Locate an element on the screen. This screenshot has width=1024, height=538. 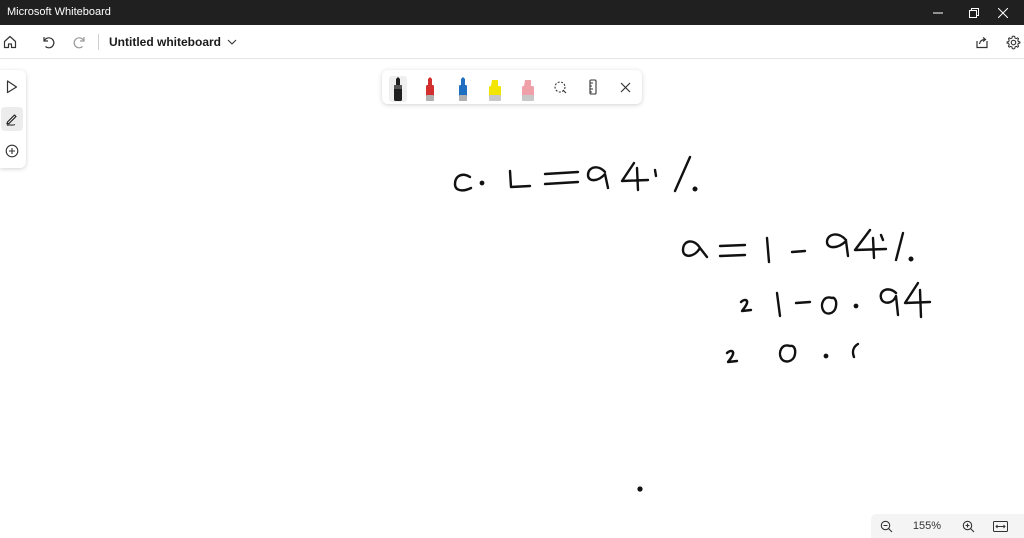
redo-button is located at coordinates (80, 42).